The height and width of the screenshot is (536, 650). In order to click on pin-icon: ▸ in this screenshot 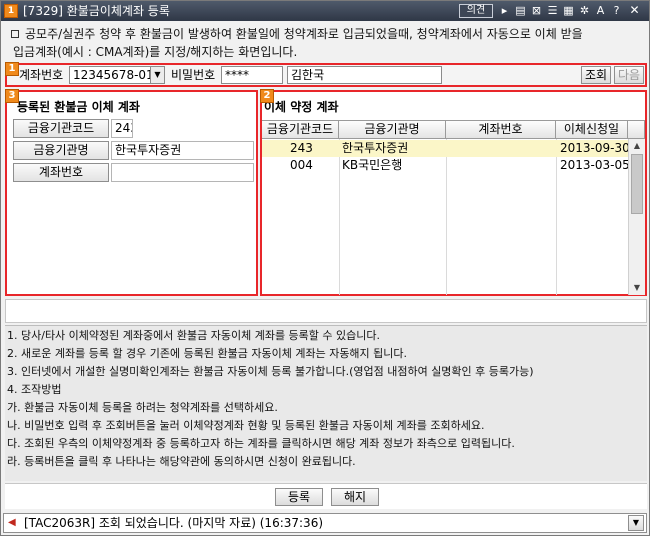, I will do `click(504, 10)`.